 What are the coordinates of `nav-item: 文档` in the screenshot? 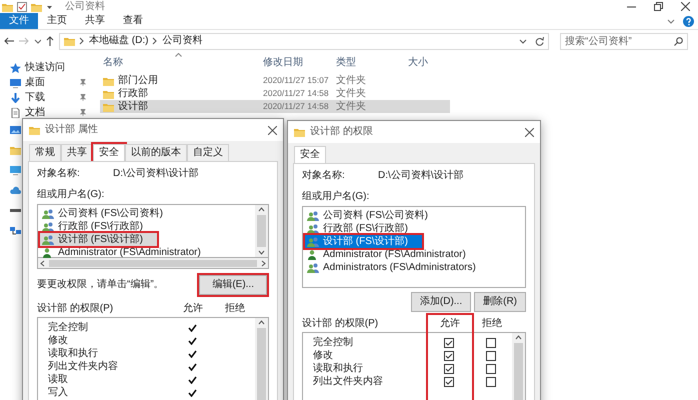 It's located at (47, 112).